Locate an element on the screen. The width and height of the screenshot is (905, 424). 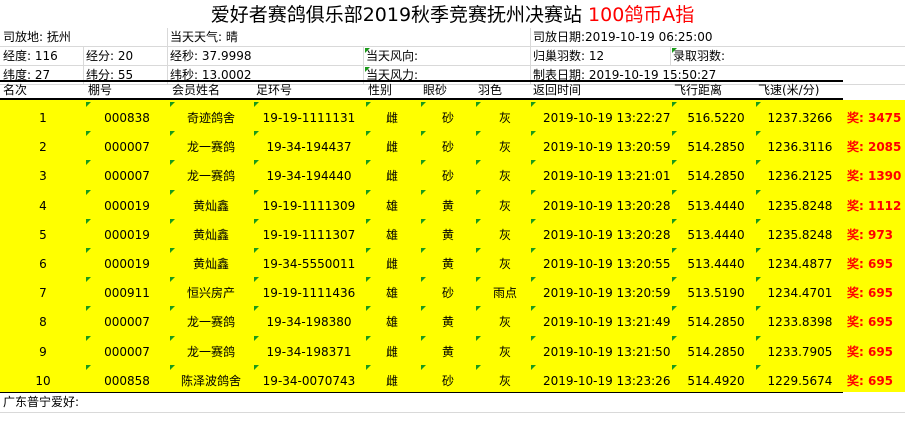
header-feather: 羽色 is located at coordinates (490, 90).